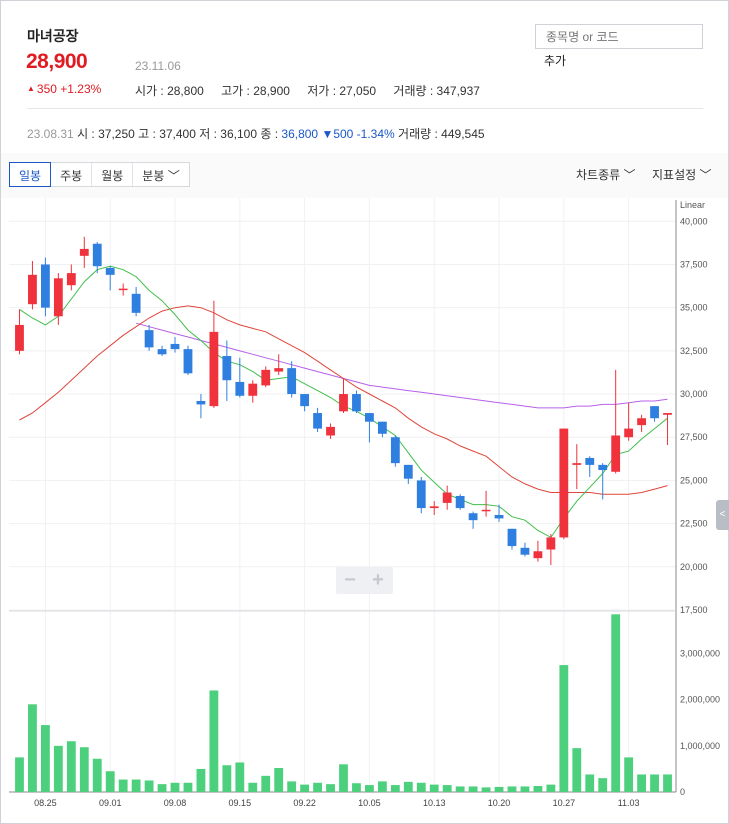 The image size is (729, 824). What do you see at coordinates (434, 803) in the screenshot?
I see `date-tick-label: 10.13` at bounding box center [434, 803].